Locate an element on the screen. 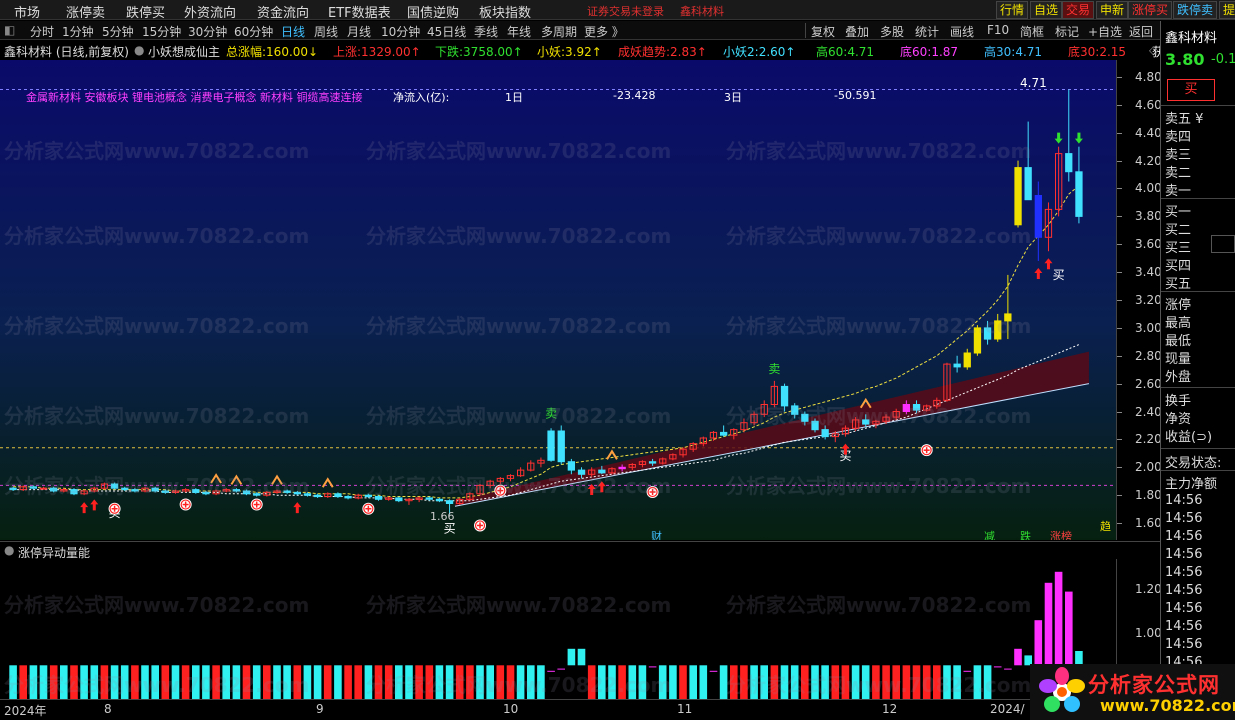 The image size is (1235, 720). indicator-value: 4.71 is located at coordinates (861, 52).